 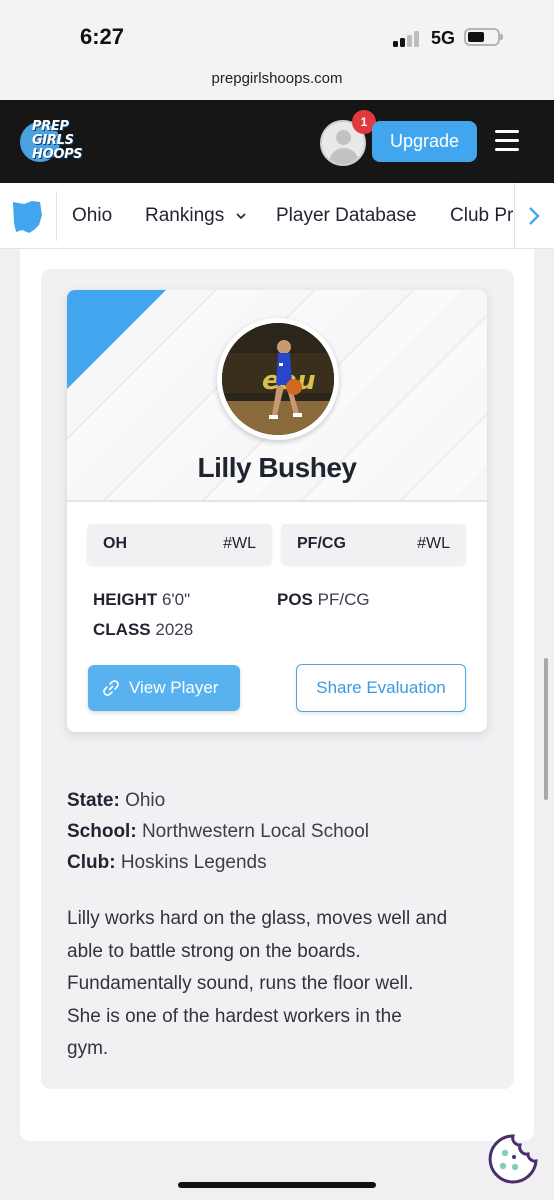 I want to click on club-line: Club: Hoskins Legends, so click(x=167, y=862).